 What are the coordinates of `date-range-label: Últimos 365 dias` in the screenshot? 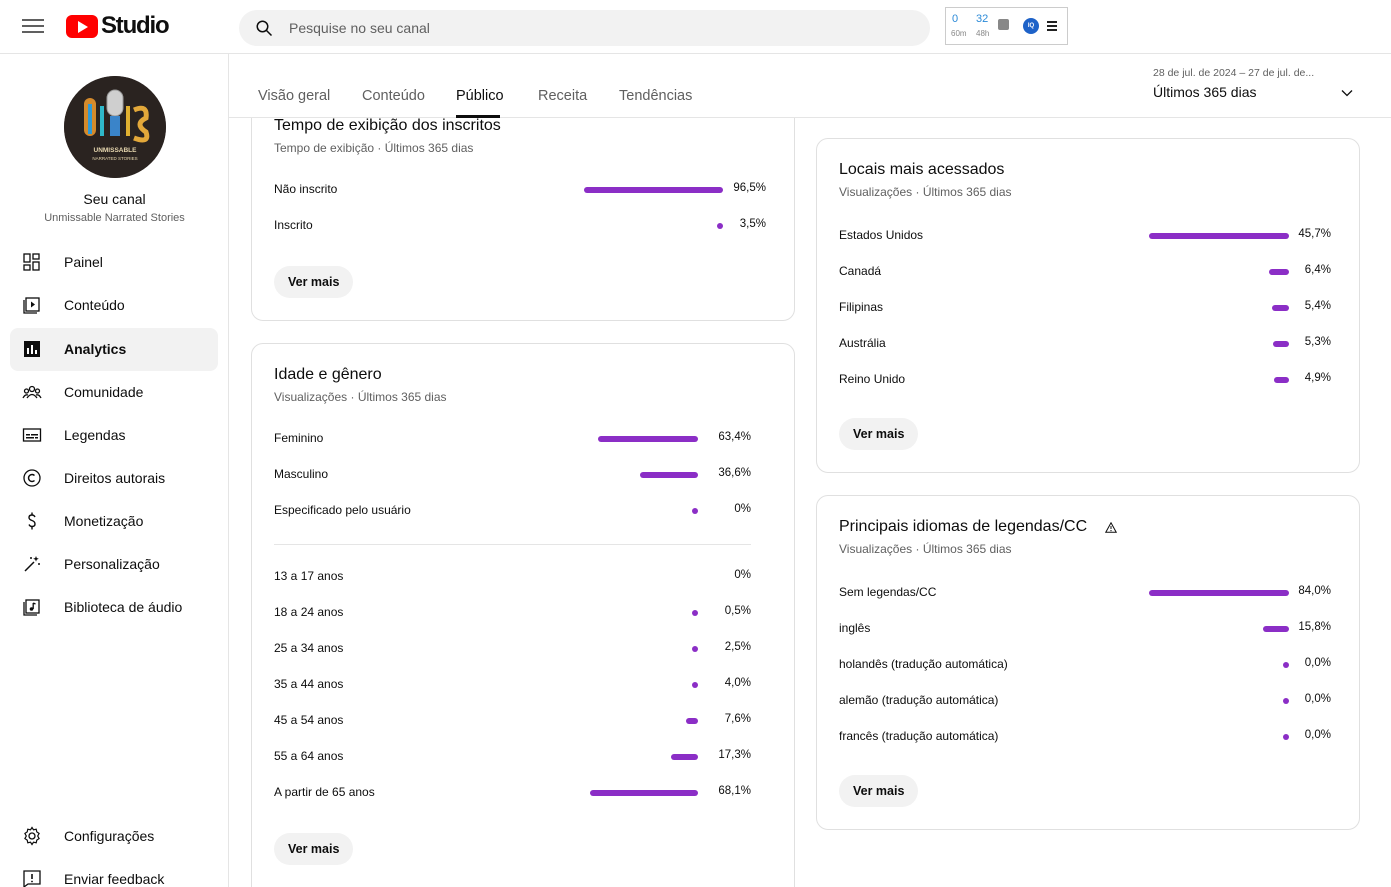 It's located at (1205, 92).